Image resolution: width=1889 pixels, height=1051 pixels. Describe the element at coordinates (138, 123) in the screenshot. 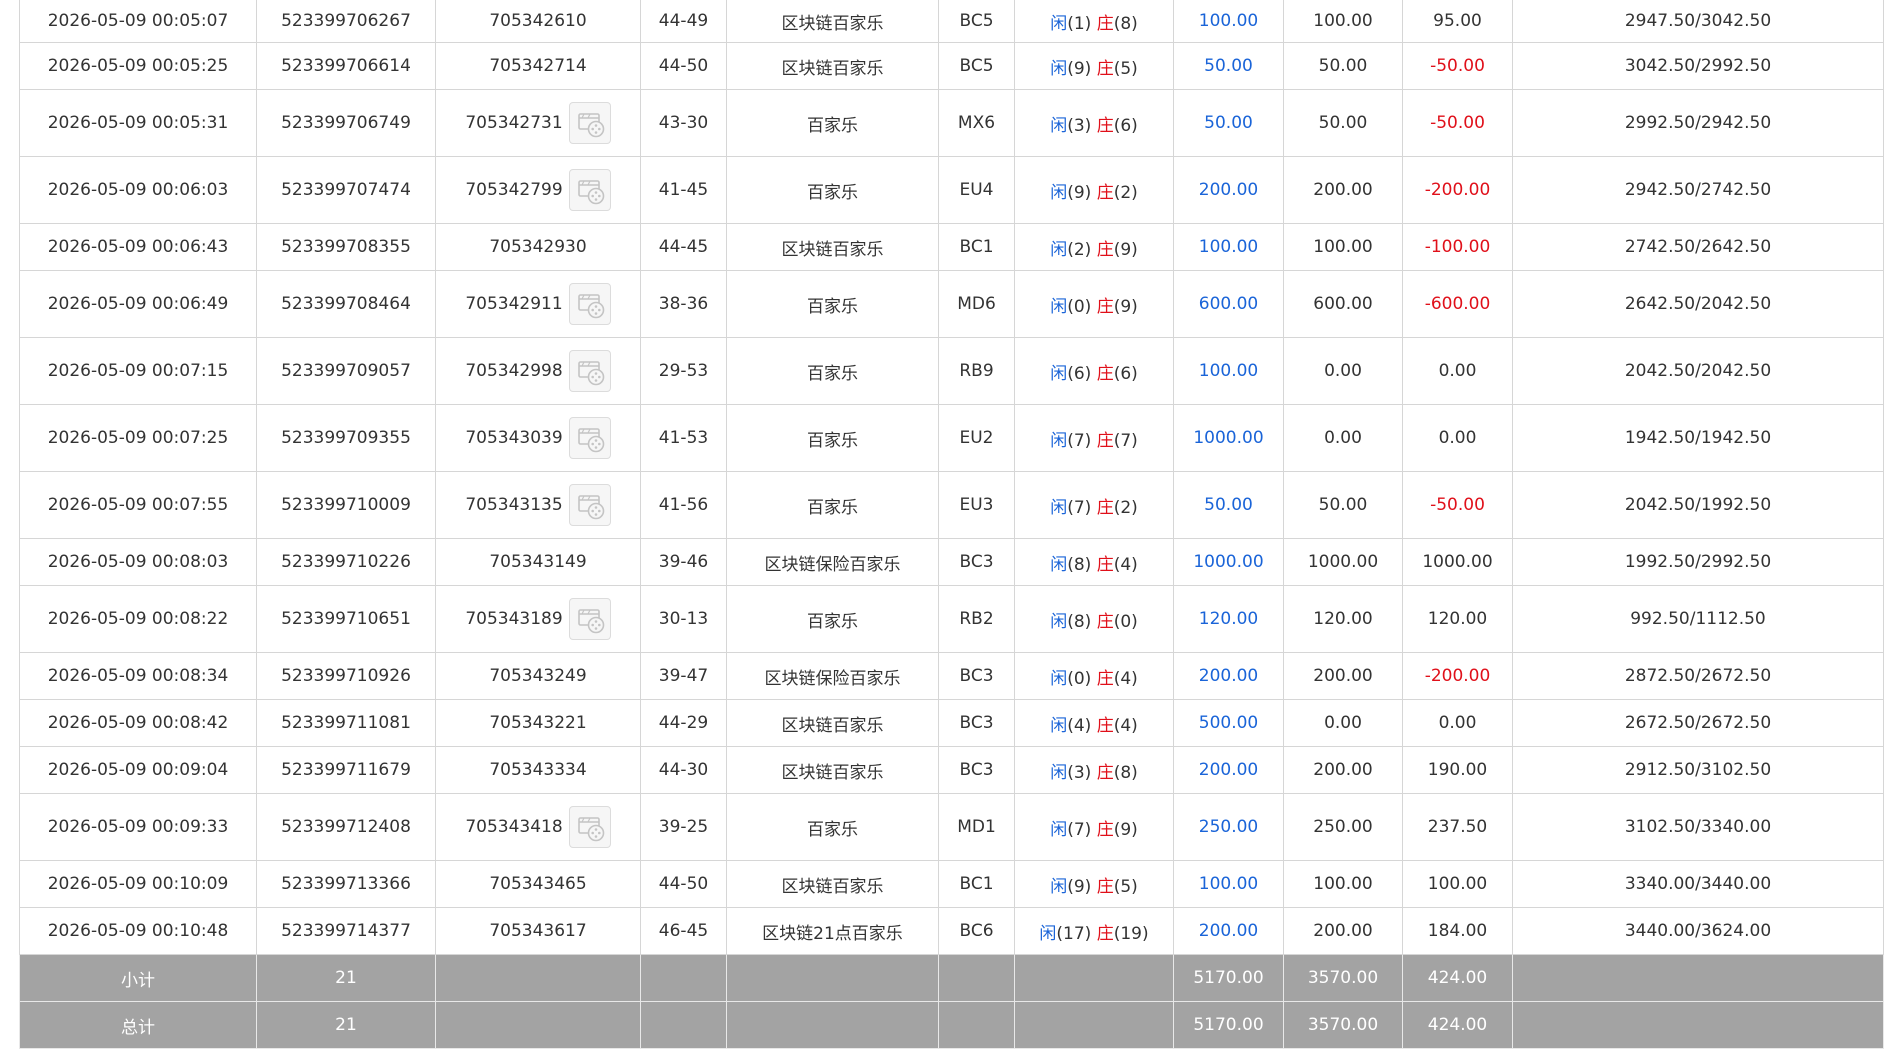

I see `bet-time-cell: 2026-05-09 00:05:31` at that location.